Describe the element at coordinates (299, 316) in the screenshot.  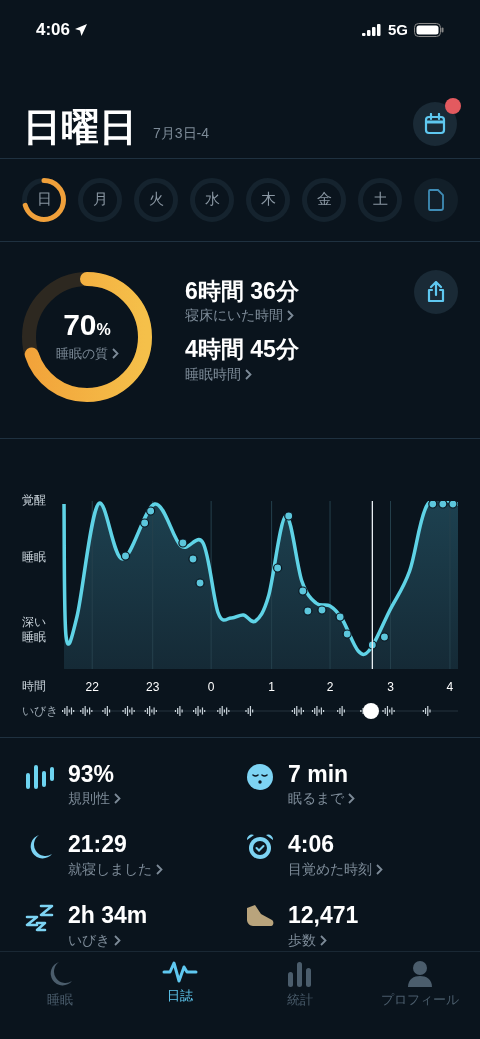
I see `duration-link: 寝床にいた時間` at that location.